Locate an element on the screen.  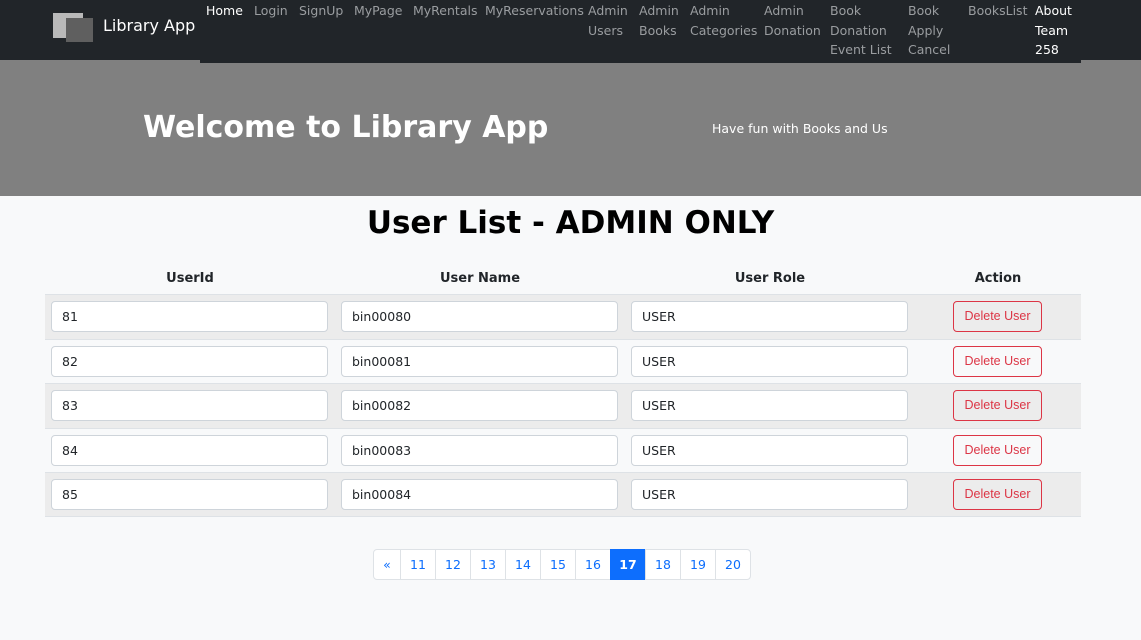
page-title: User List - ADMIN ONLY is located at coordinates (570, 223).